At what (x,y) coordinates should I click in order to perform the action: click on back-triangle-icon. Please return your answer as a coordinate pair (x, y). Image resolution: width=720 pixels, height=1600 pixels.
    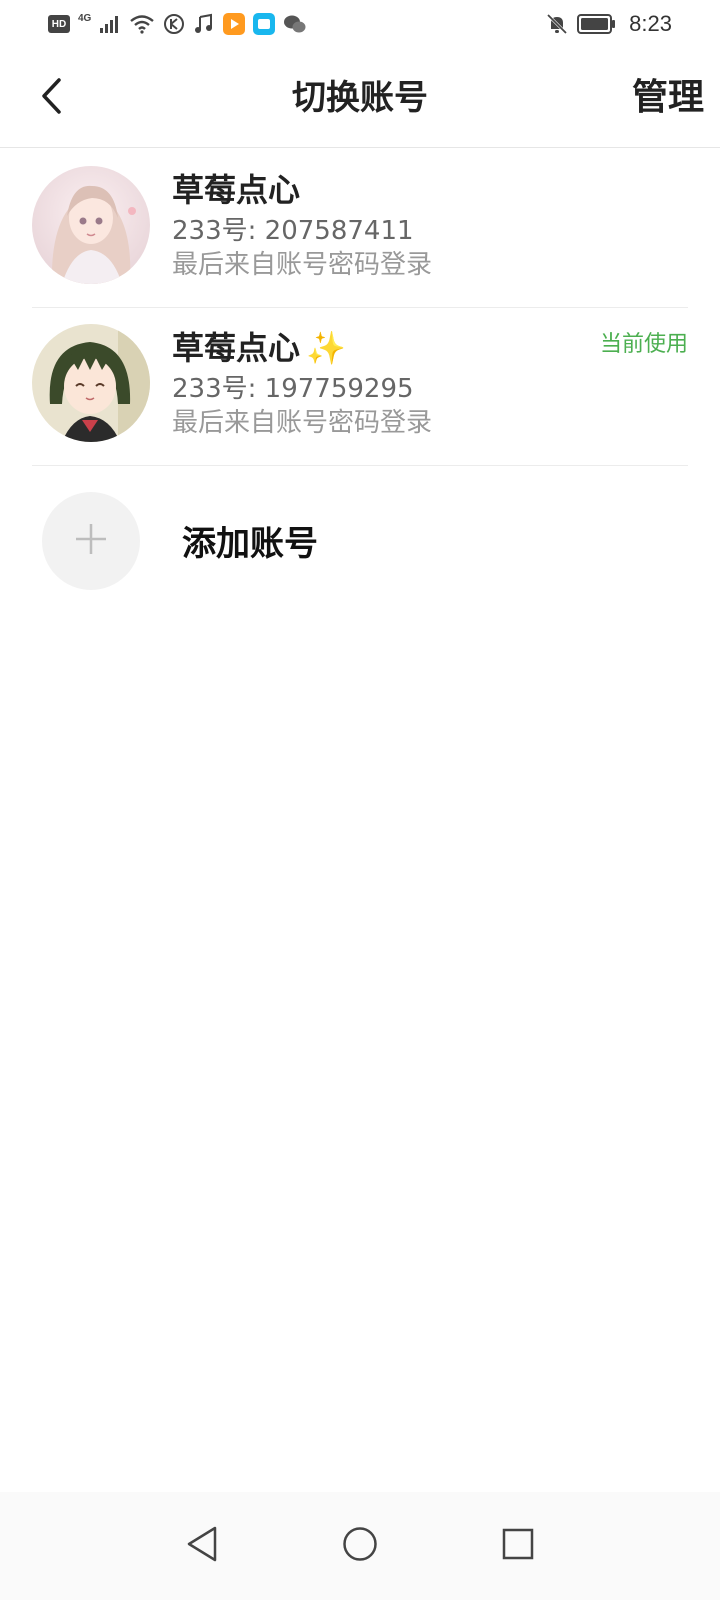
    Looking at the image, I should click on (202, 1546).